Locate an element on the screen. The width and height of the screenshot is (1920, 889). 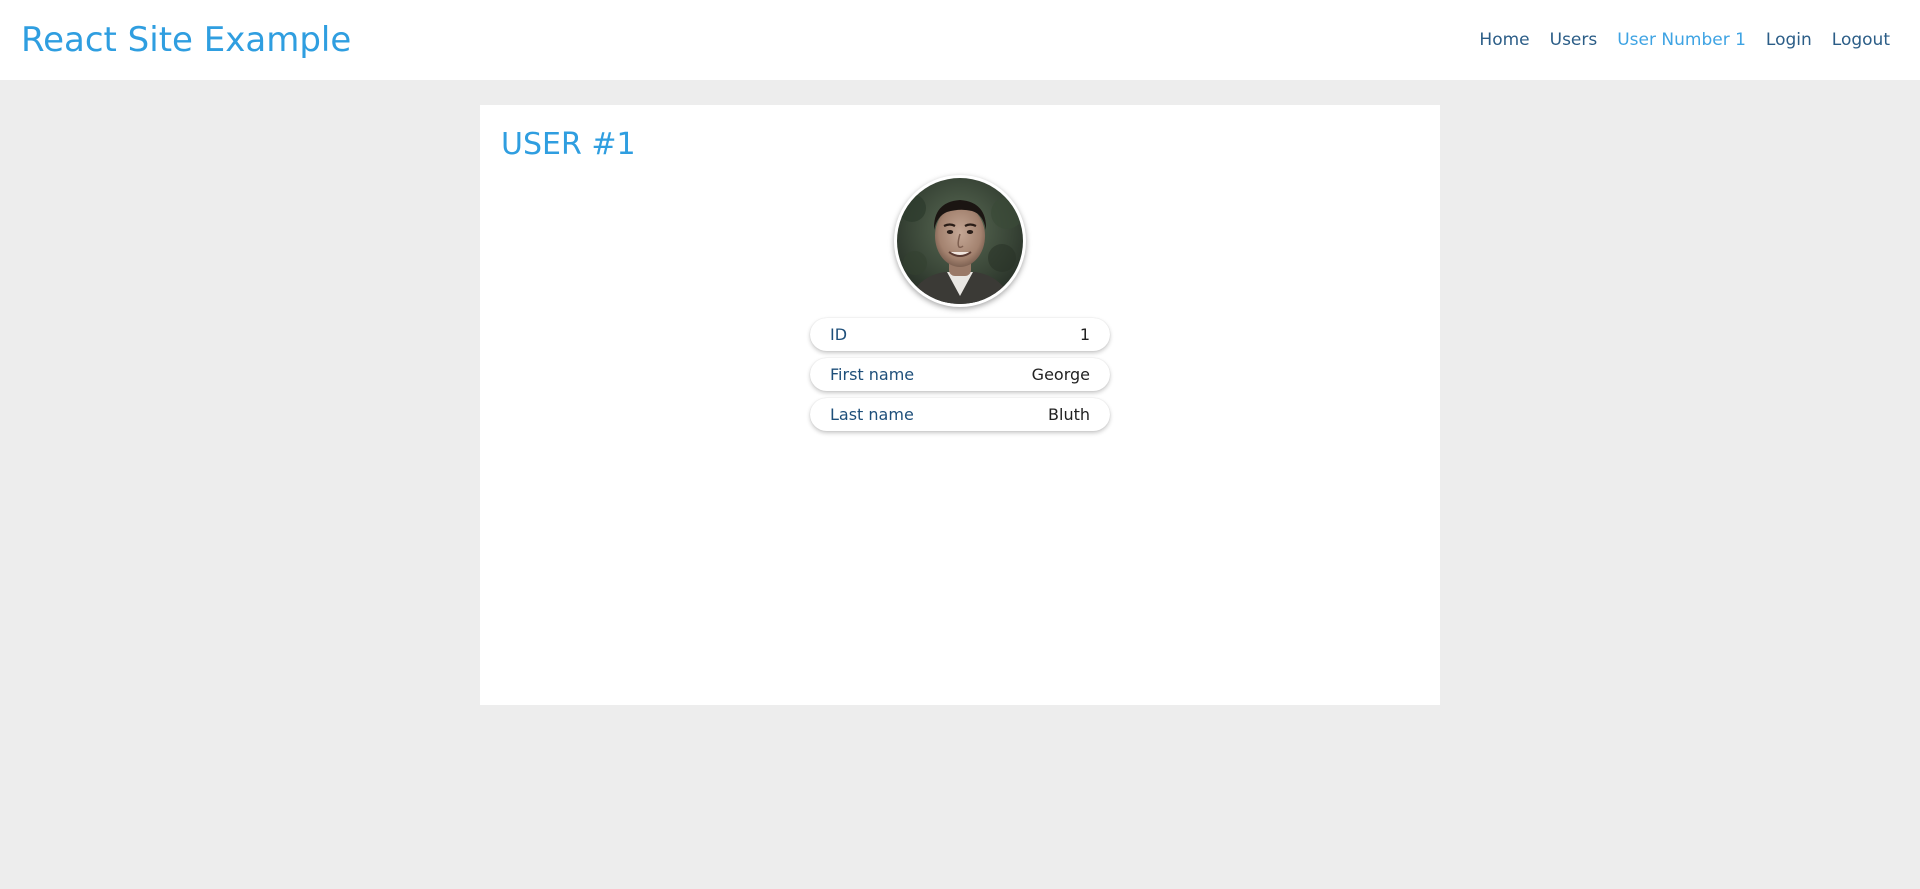
main-nav: Home Users User Number 1 Login Logout is located at coordinates (1674, 40).